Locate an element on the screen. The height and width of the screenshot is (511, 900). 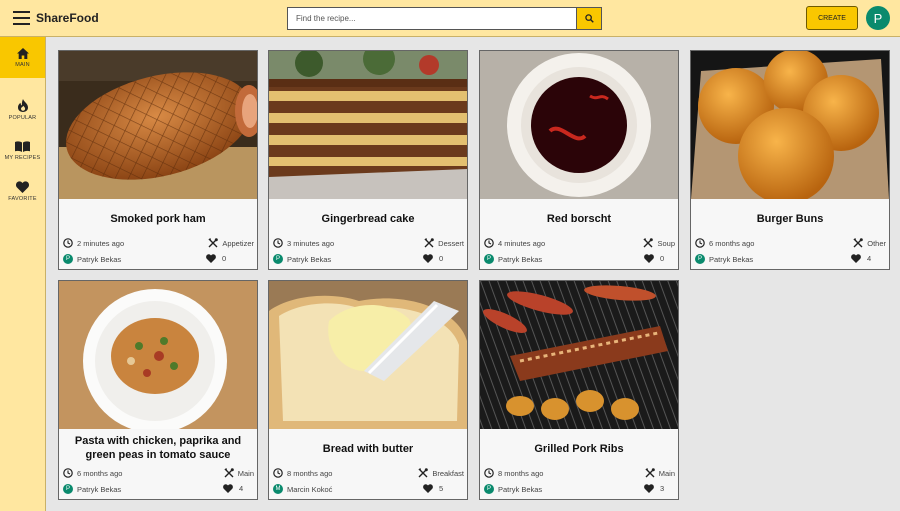
recipe-category: Main is located at coordinates (239, 473).